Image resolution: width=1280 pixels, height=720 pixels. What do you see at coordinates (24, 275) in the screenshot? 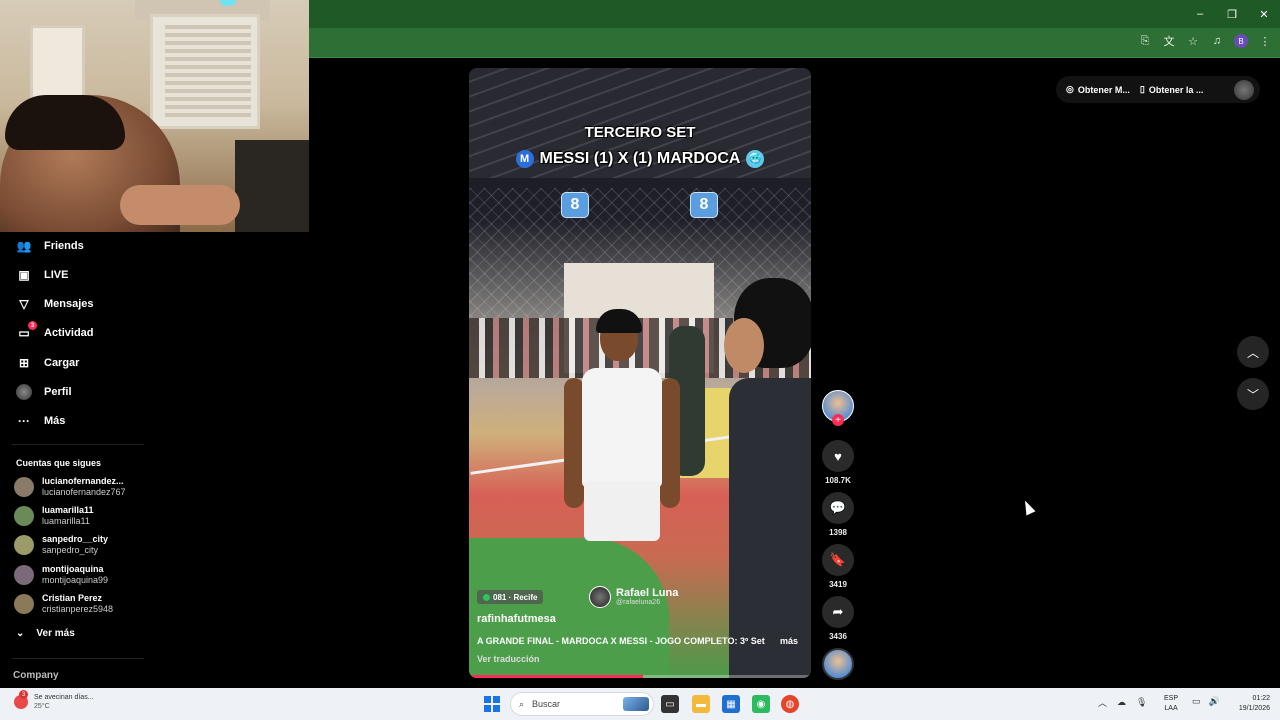
I see `live-icon: ▣` at bounding box center [24, 275].